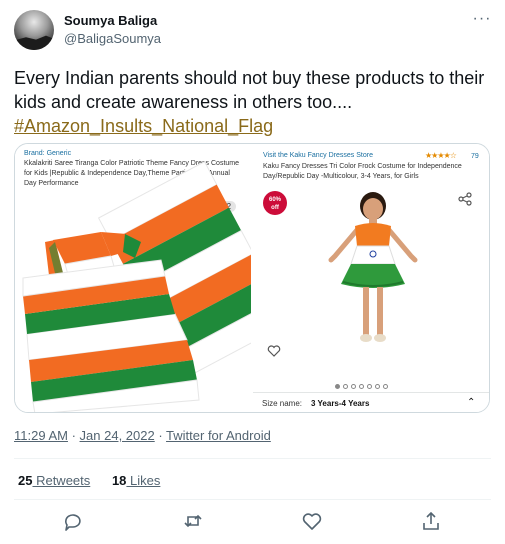  What do you see at coordinates (112, 38) in the screenshot?
I see `author-handle: @BaligaSoumya` at bounding box center [112, 38].